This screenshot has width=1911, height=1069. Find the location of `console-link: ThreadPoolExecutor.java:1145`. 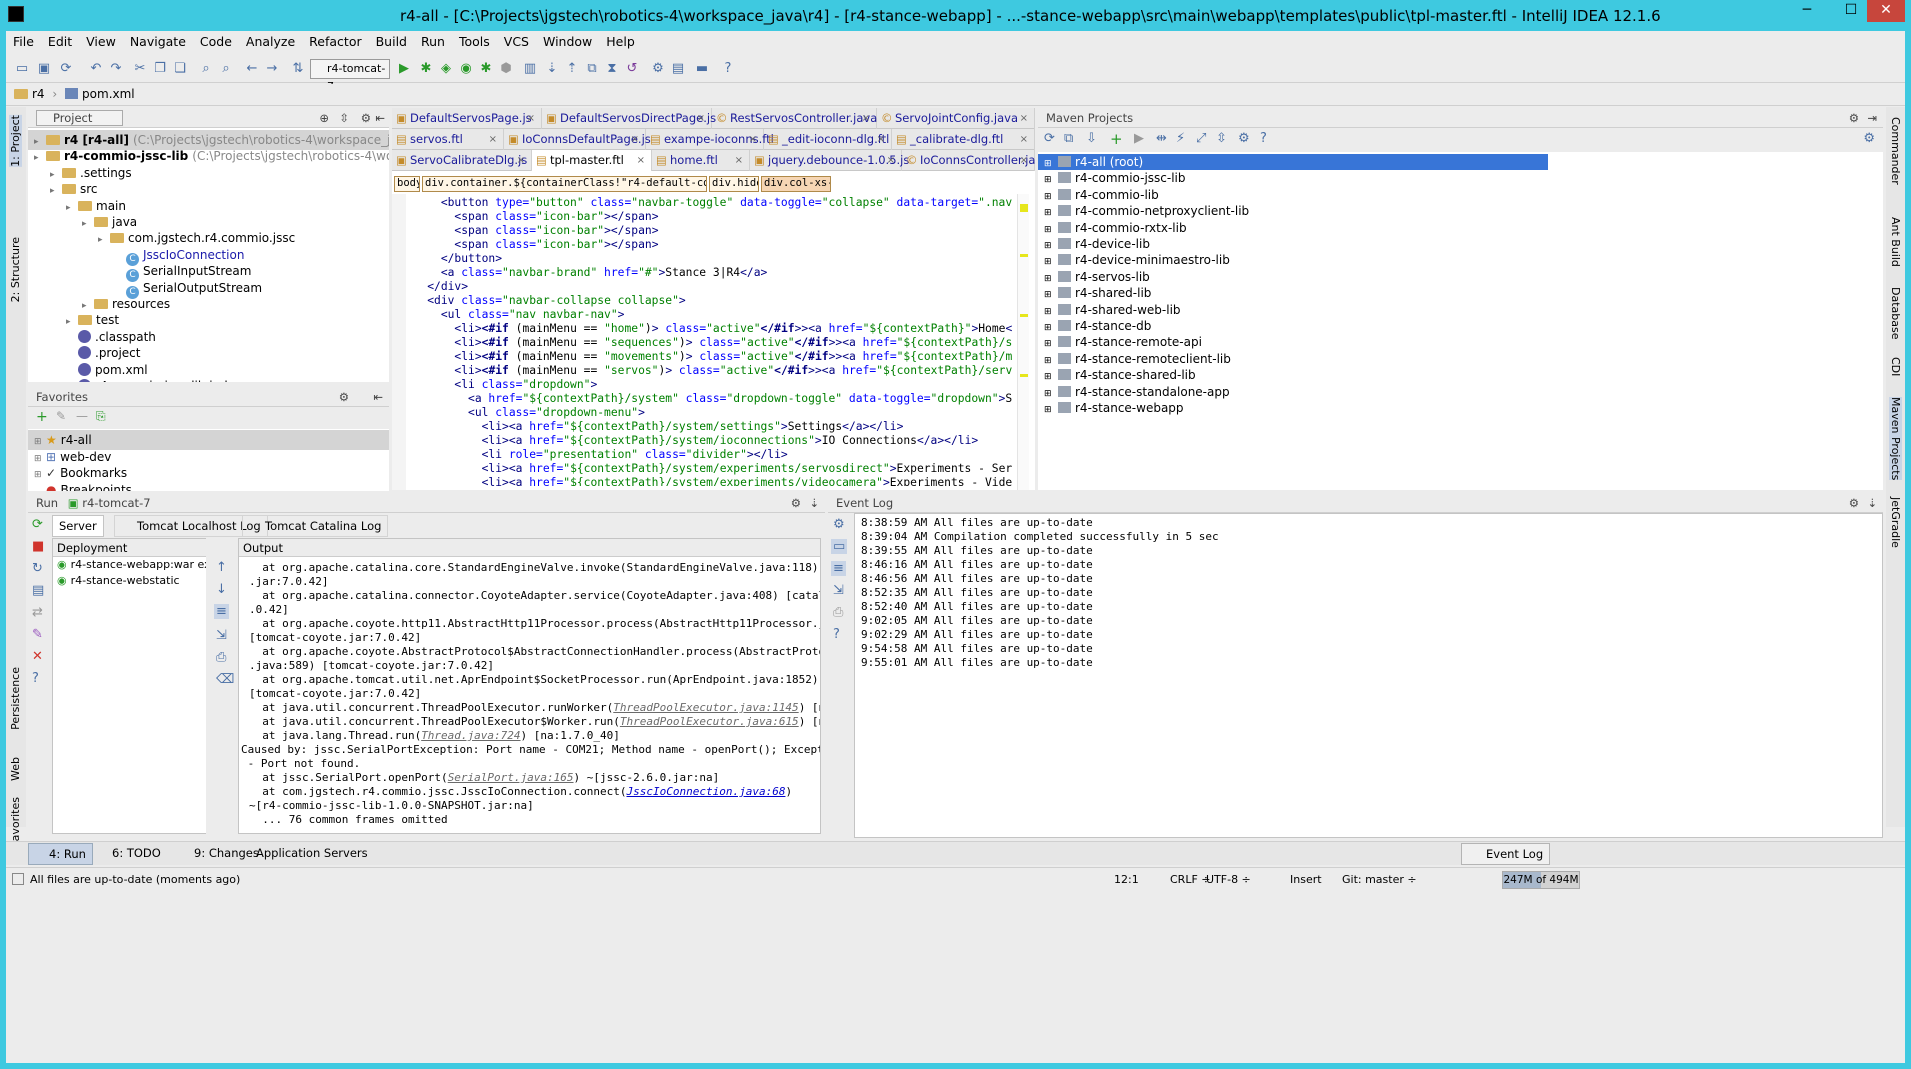

console-link: ThreadPoolExecutor.java:1145 is located at coordinates (705, 707).